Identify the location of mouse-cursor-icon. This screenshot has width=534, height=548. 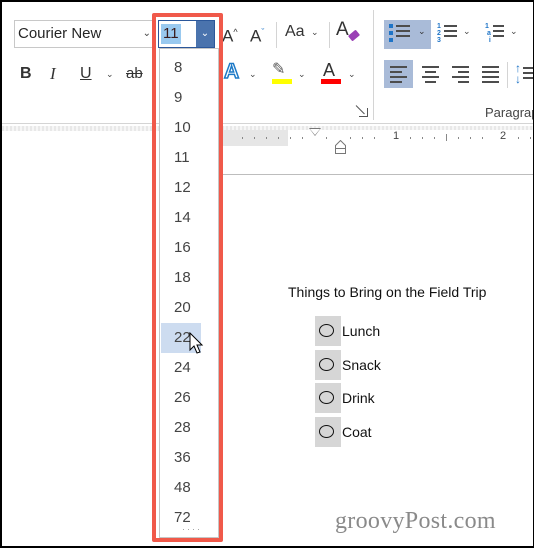
(196, 343).